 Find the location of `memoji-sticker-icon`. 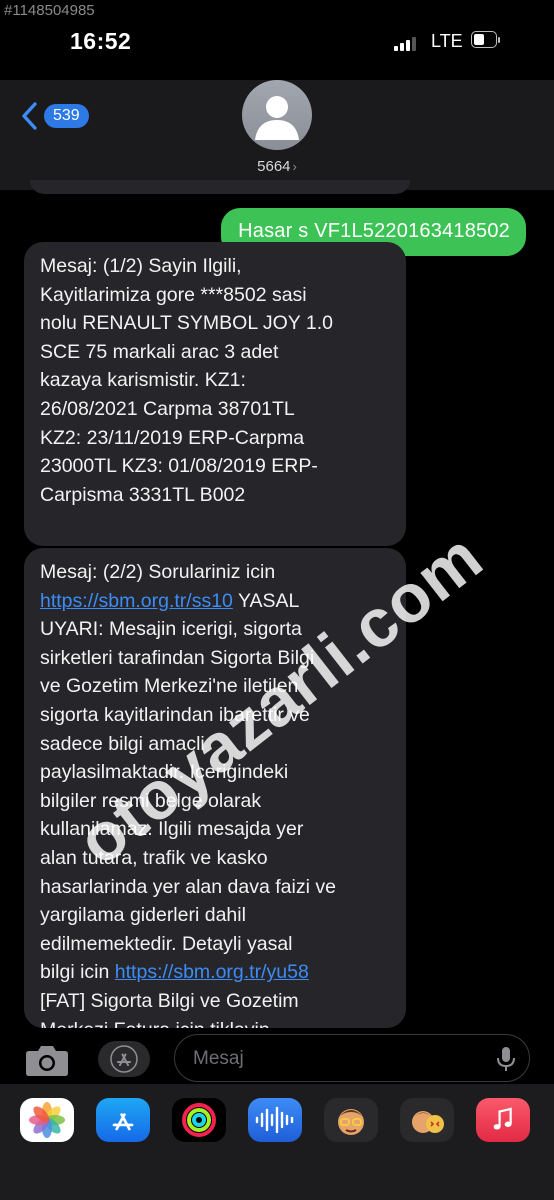

memoji-sticker-icon is located at coordinates (428, 1122).